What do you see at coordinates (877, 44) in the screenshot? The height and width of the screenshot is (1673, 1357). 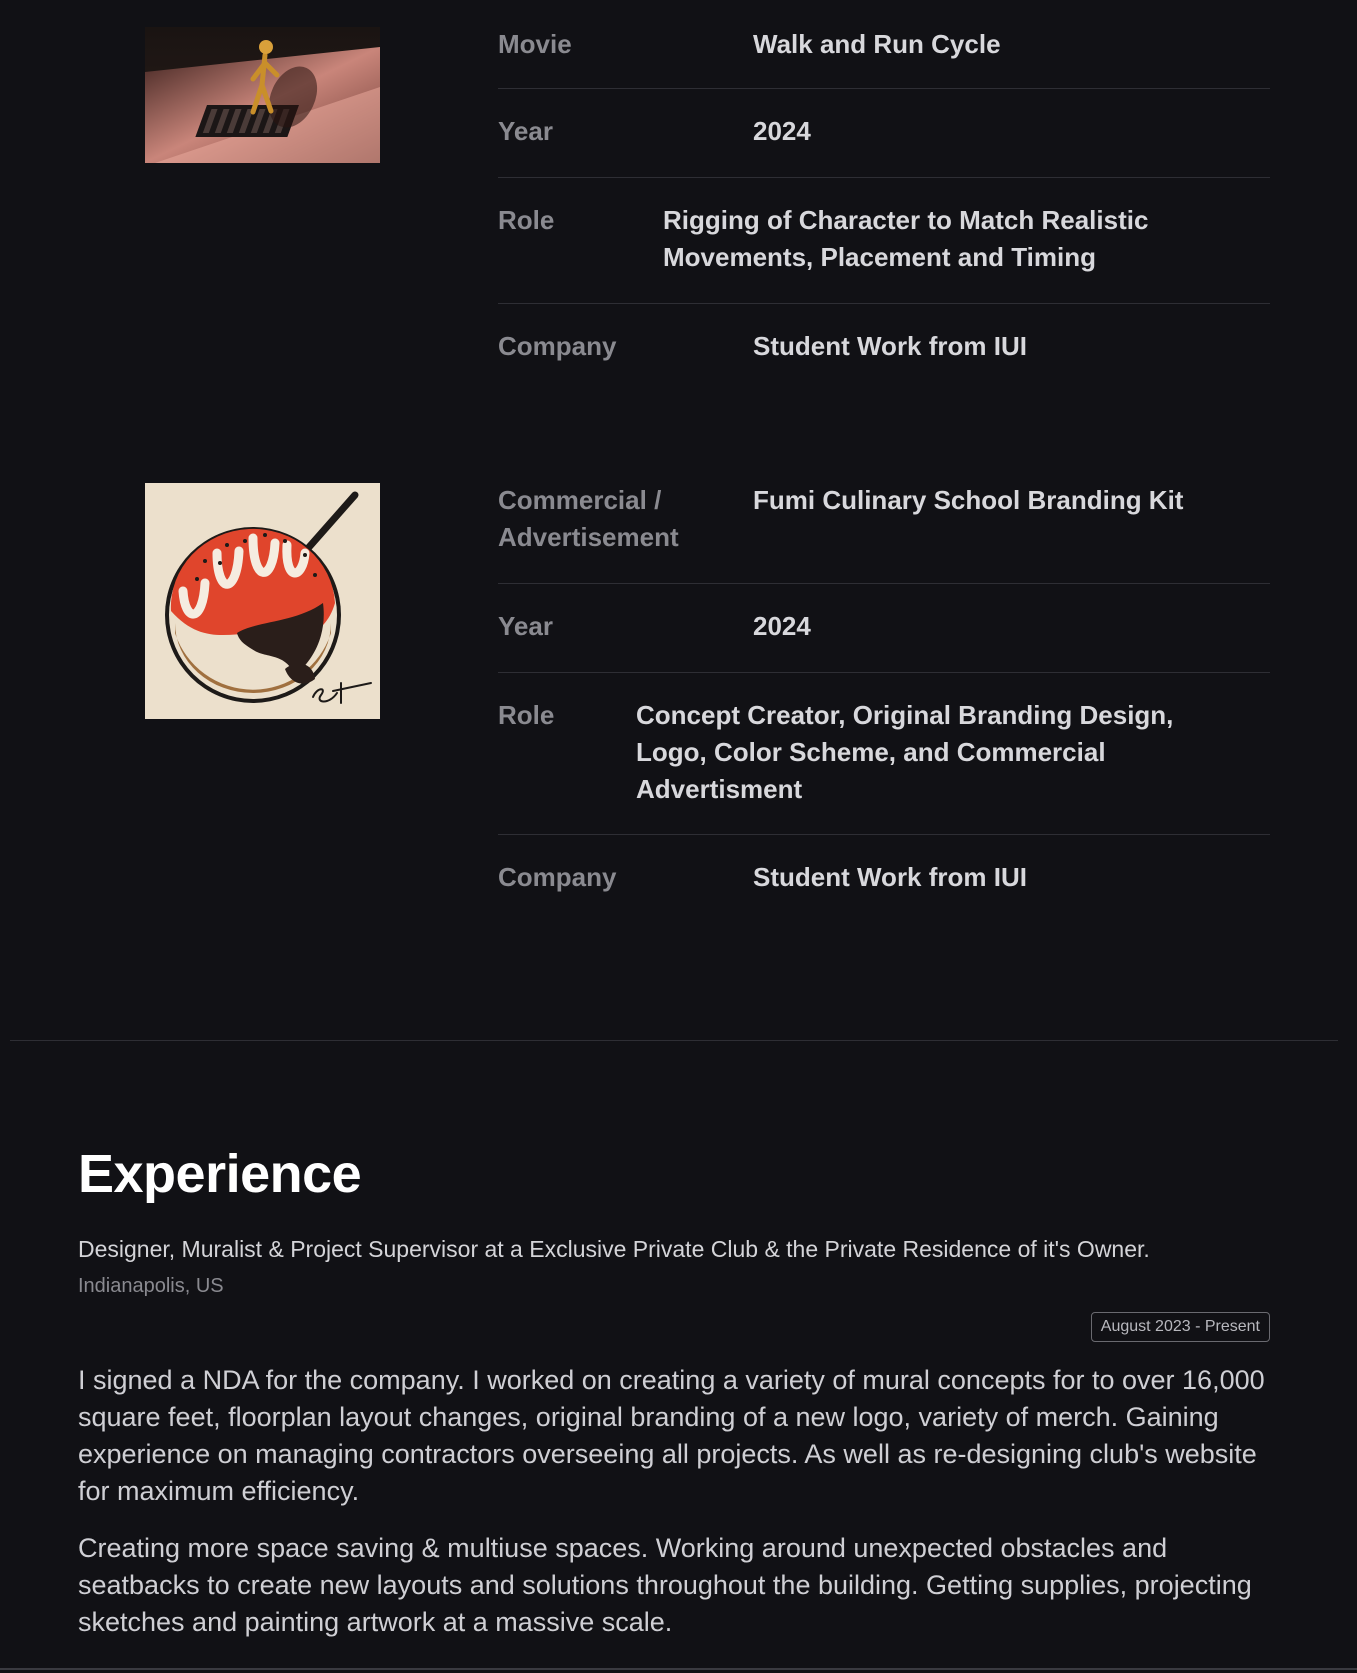 I see `detail-value: Walk and Run Cycle` at bounding box center [877, 44].